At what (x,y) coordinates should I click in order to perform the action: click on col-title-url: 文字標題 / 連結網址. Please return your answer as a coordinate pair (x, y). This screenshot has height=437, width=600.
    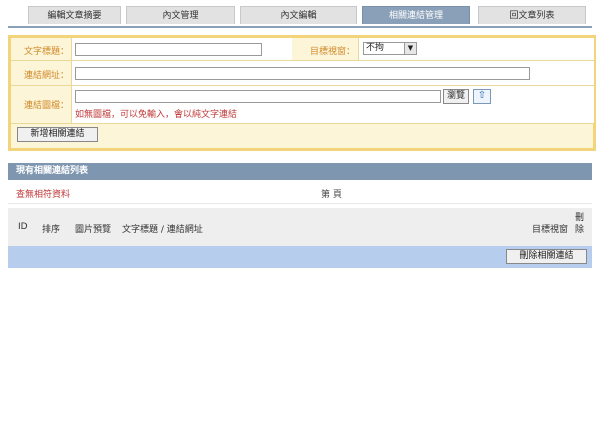
    Looking at the image, I should click on (162, 230).